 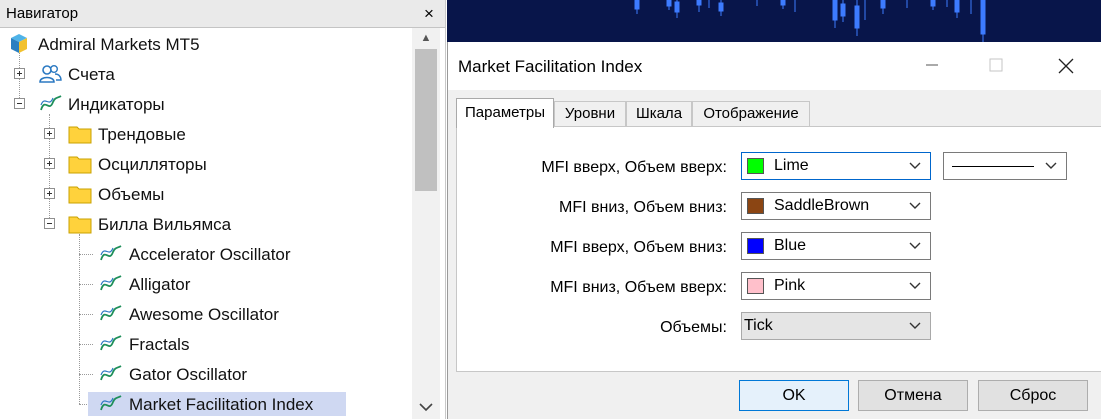 I want to click on select-value: Tick, so click(x=758, y=325).